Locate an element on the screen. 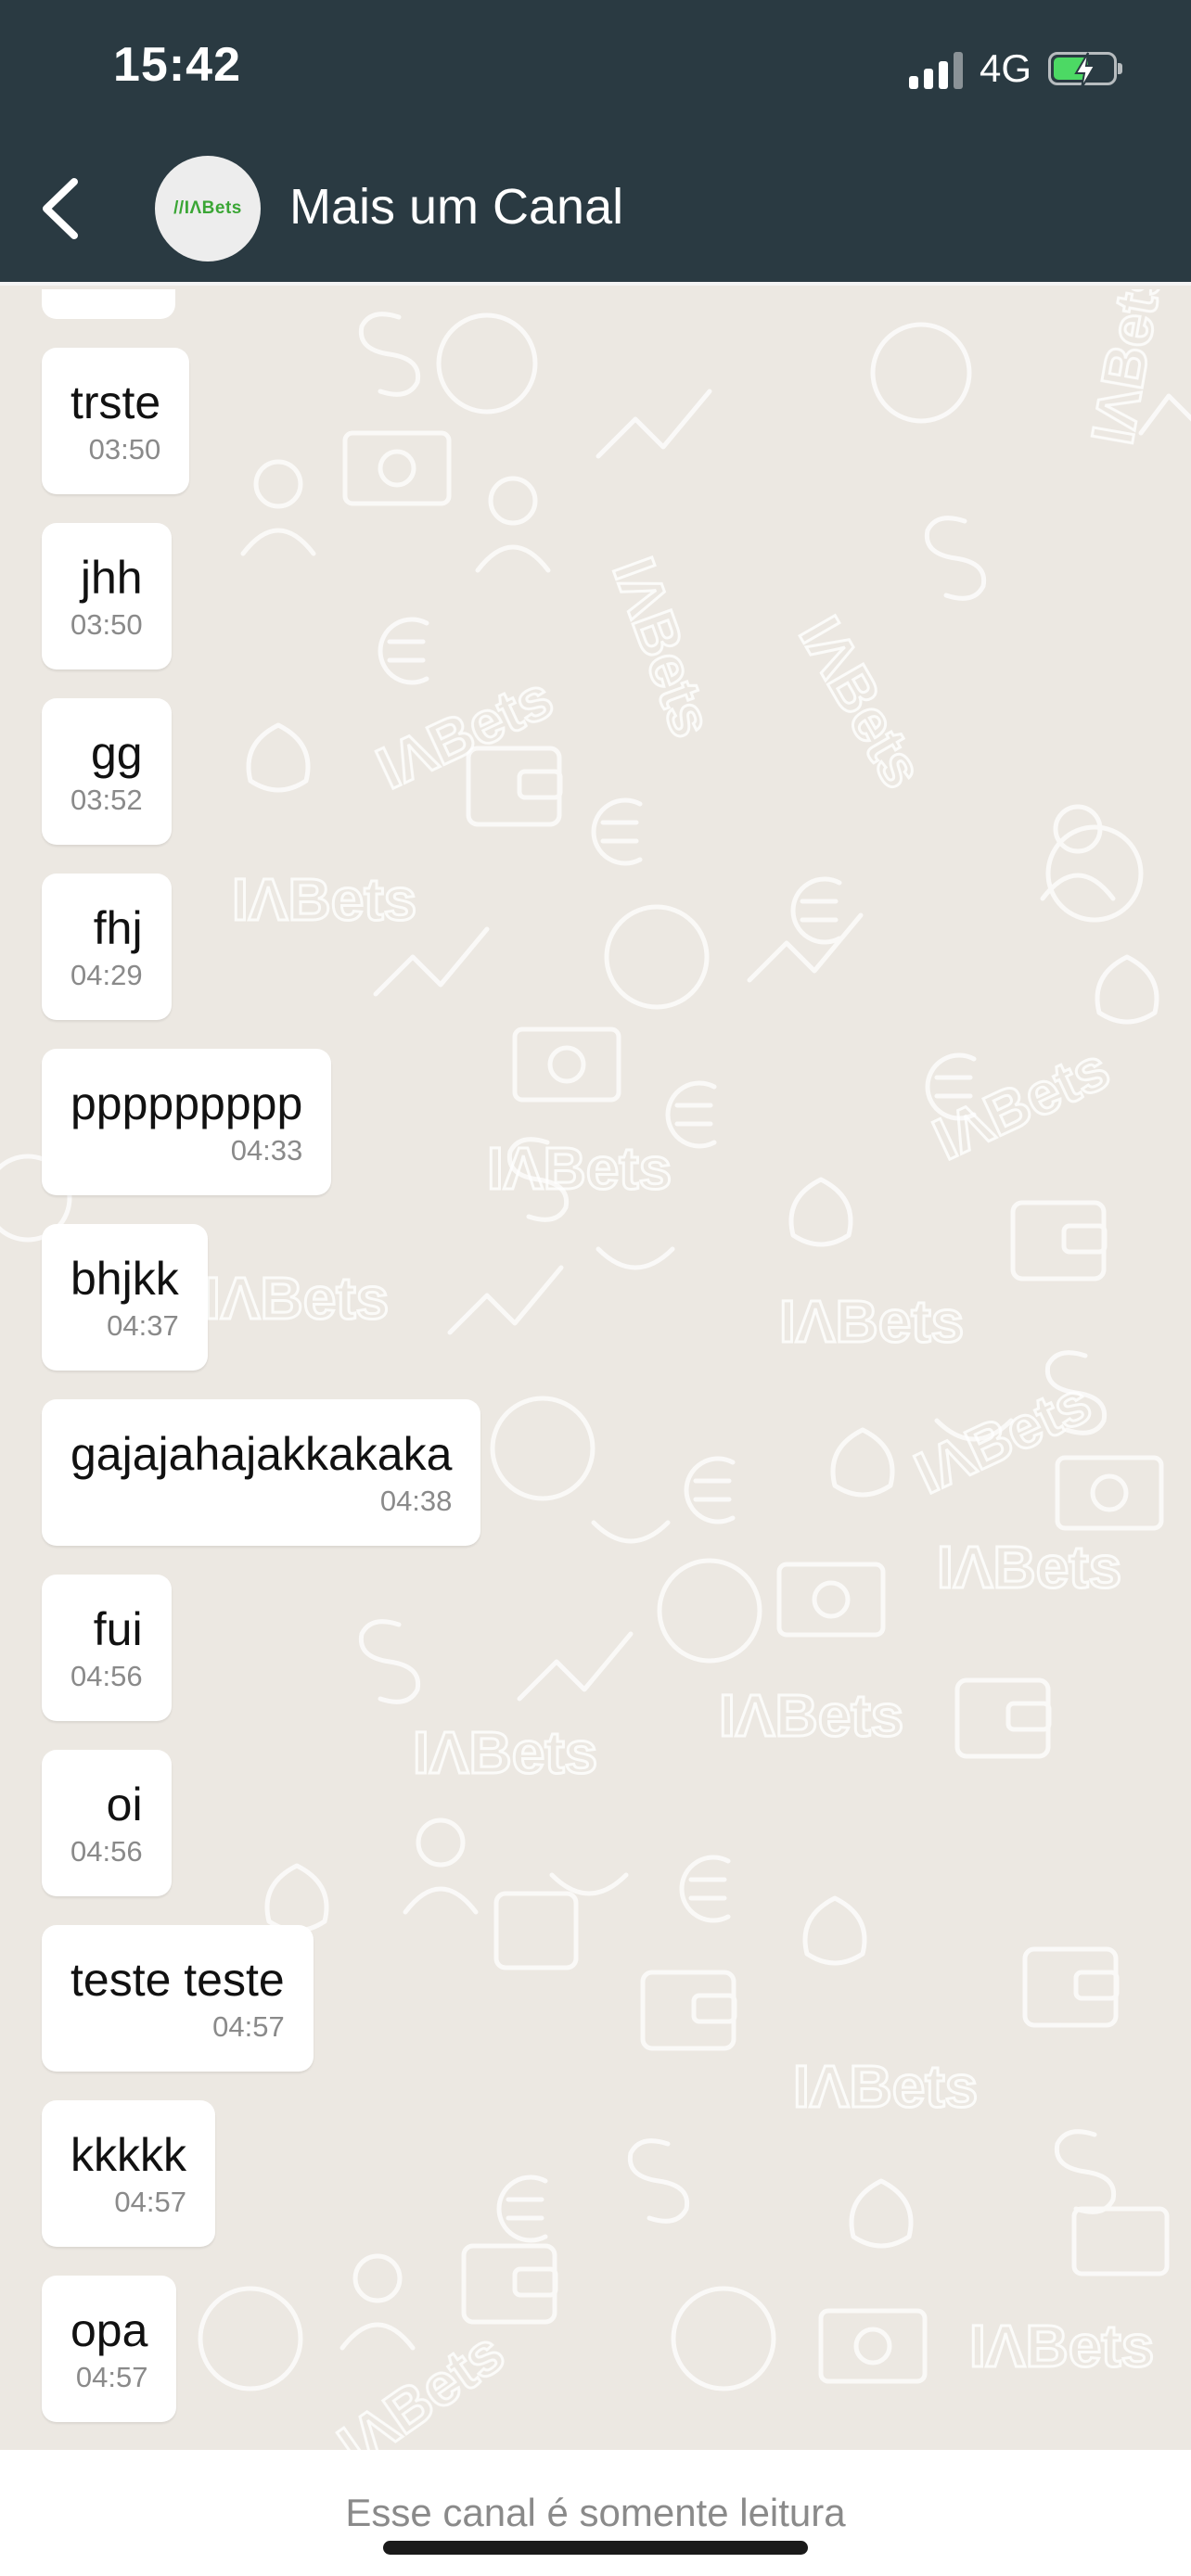 Image resolution: width=1191 pixels, height=2576 pixels. message-bubble: gajajahajakkakaka 04:38 is located at coordinates (261, 1472).